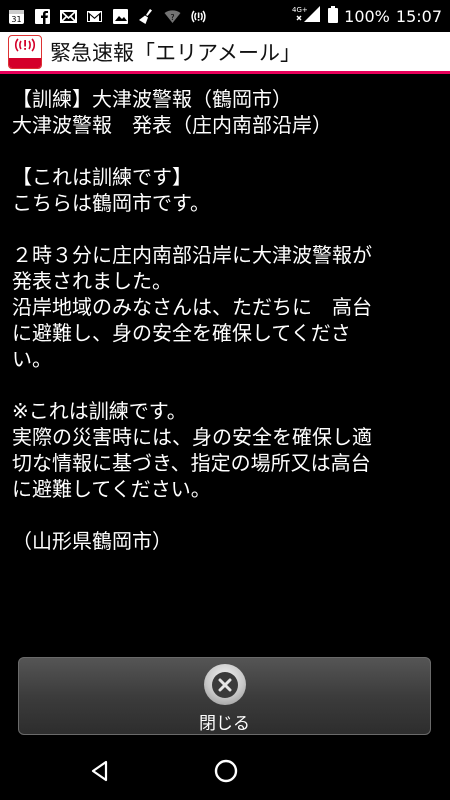 The image size is (450, 800). Describe the element at coordinates (111, 489) in the screenshot. I see `message-line: に避難してください。` at that location.